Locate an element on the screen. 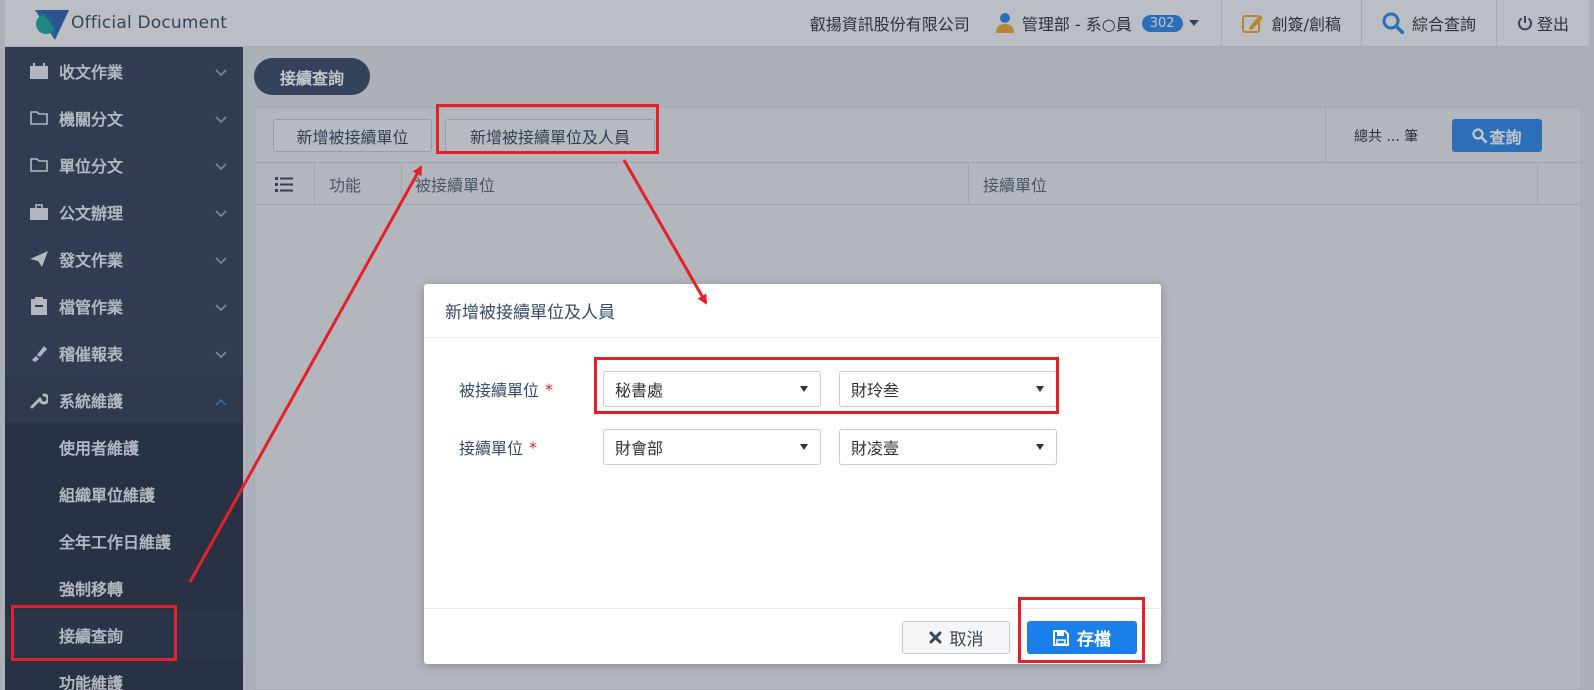 This screenshot has width=1594, height=690. predecessor-label: 被接續單位 * is located at coordinates (506, 390).